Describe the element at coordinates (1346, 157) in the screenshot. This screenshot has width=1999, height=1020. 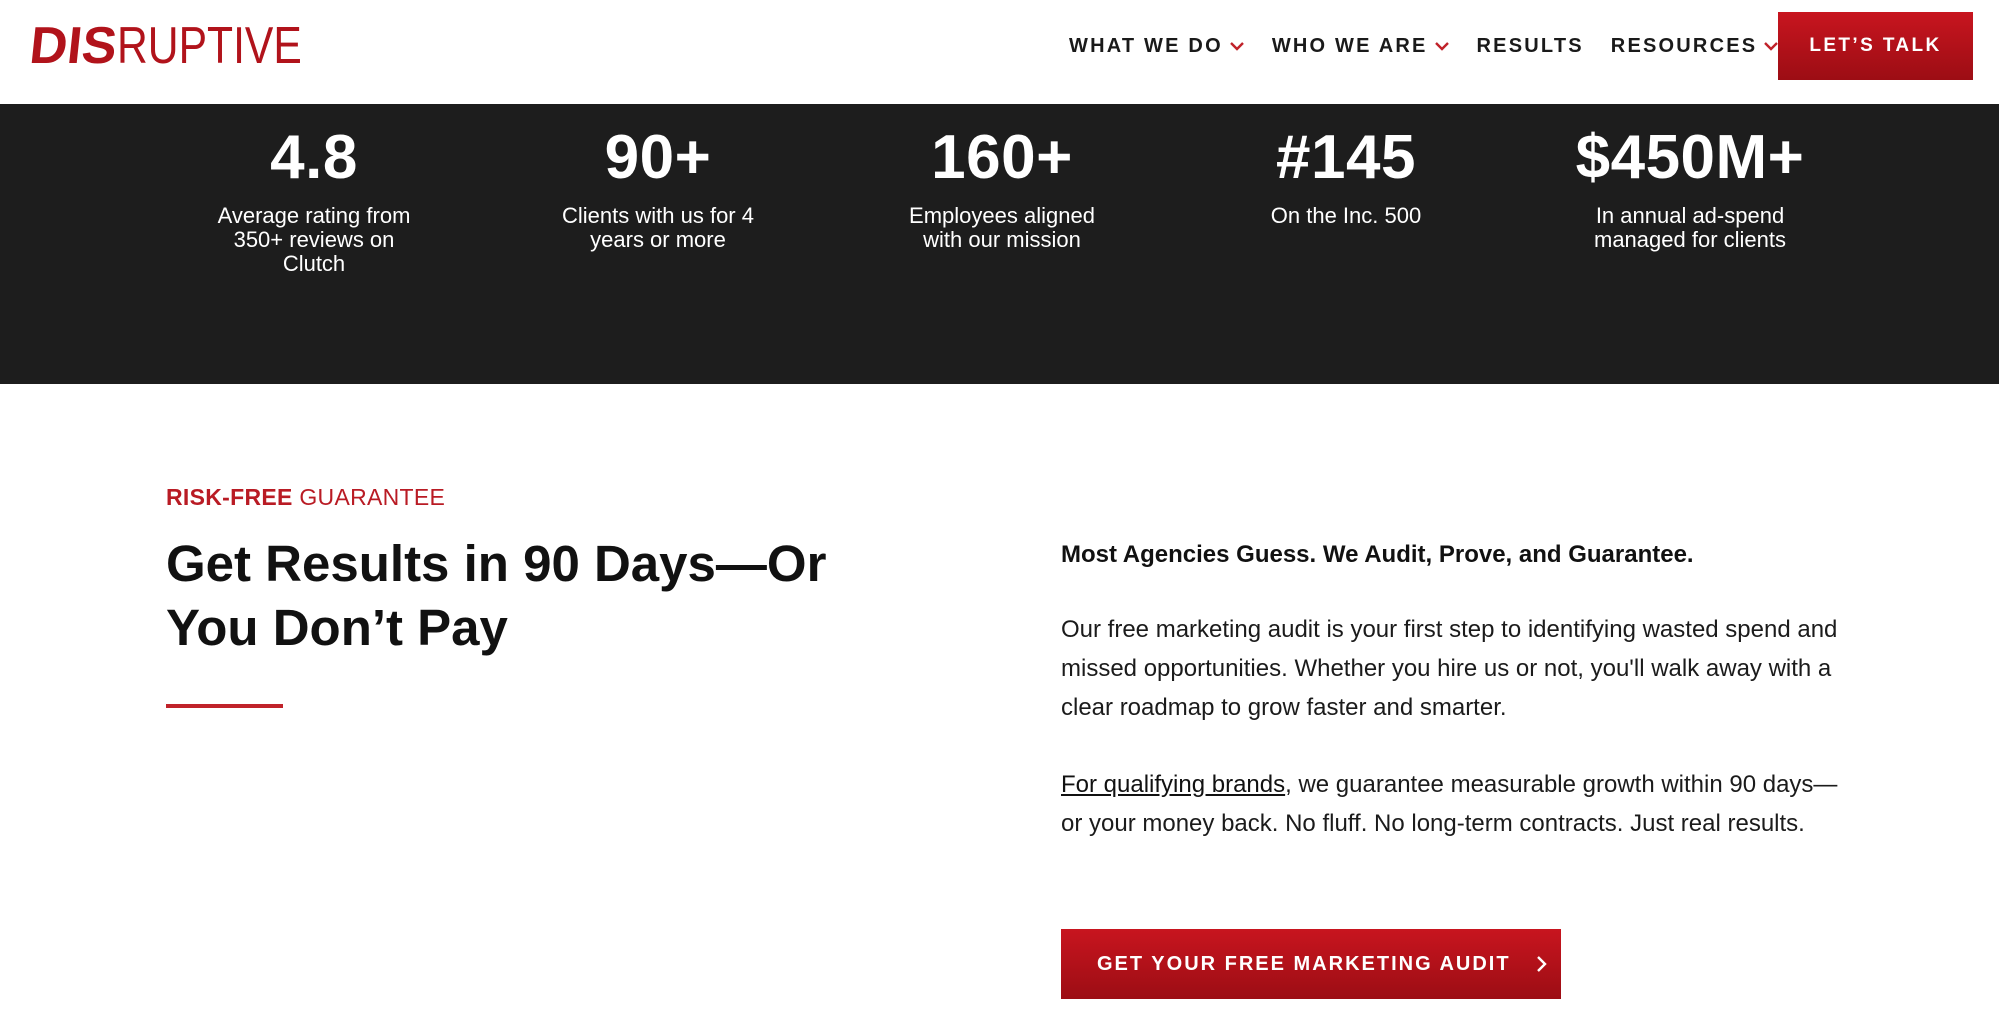
I see `stat-value: #145` at that location.